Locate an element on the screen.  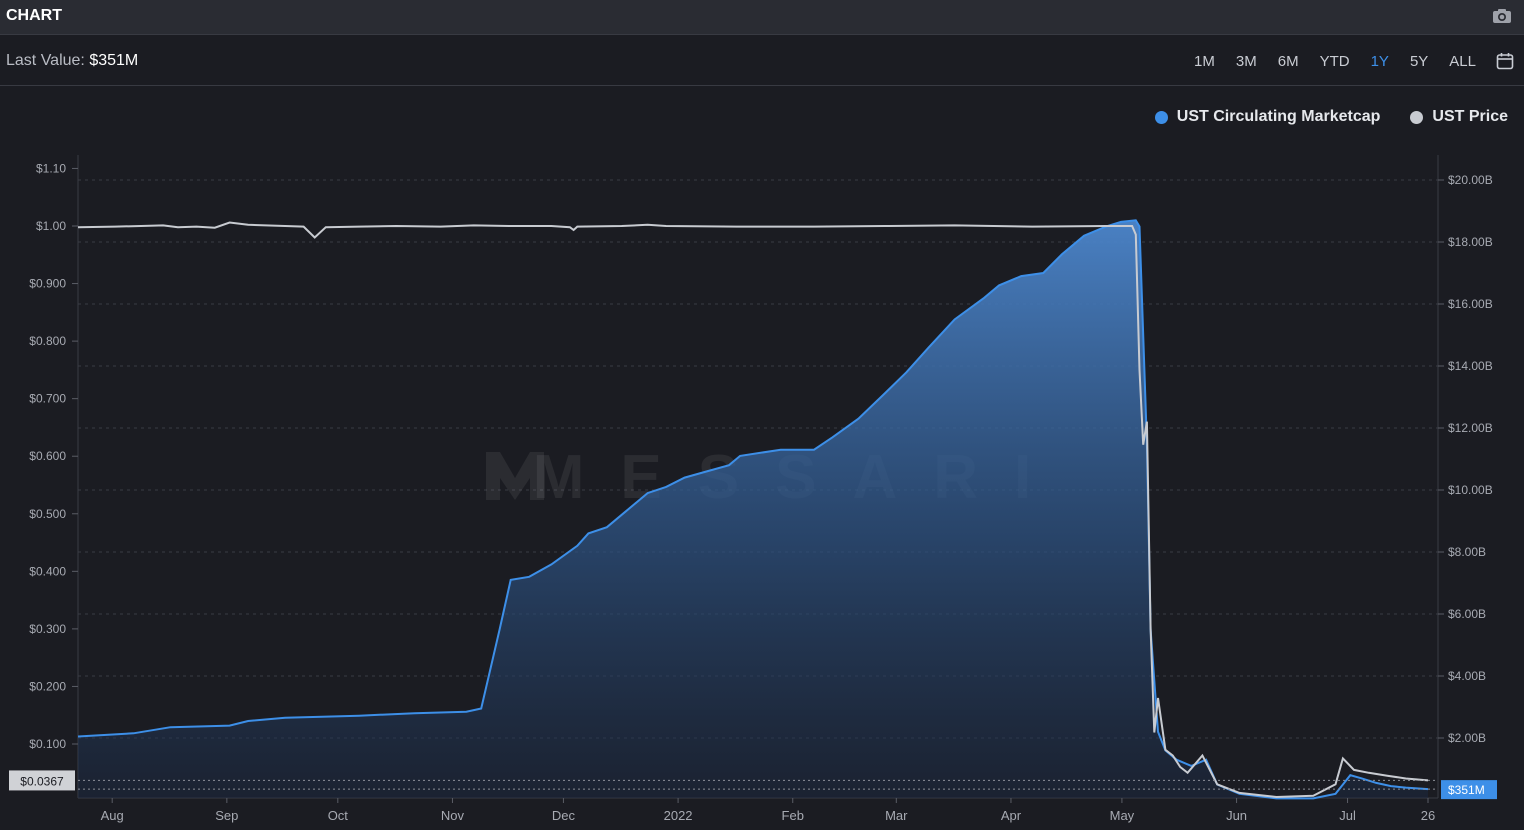
right-tick-label: $6.00B is located at coordinates (1467, 614).